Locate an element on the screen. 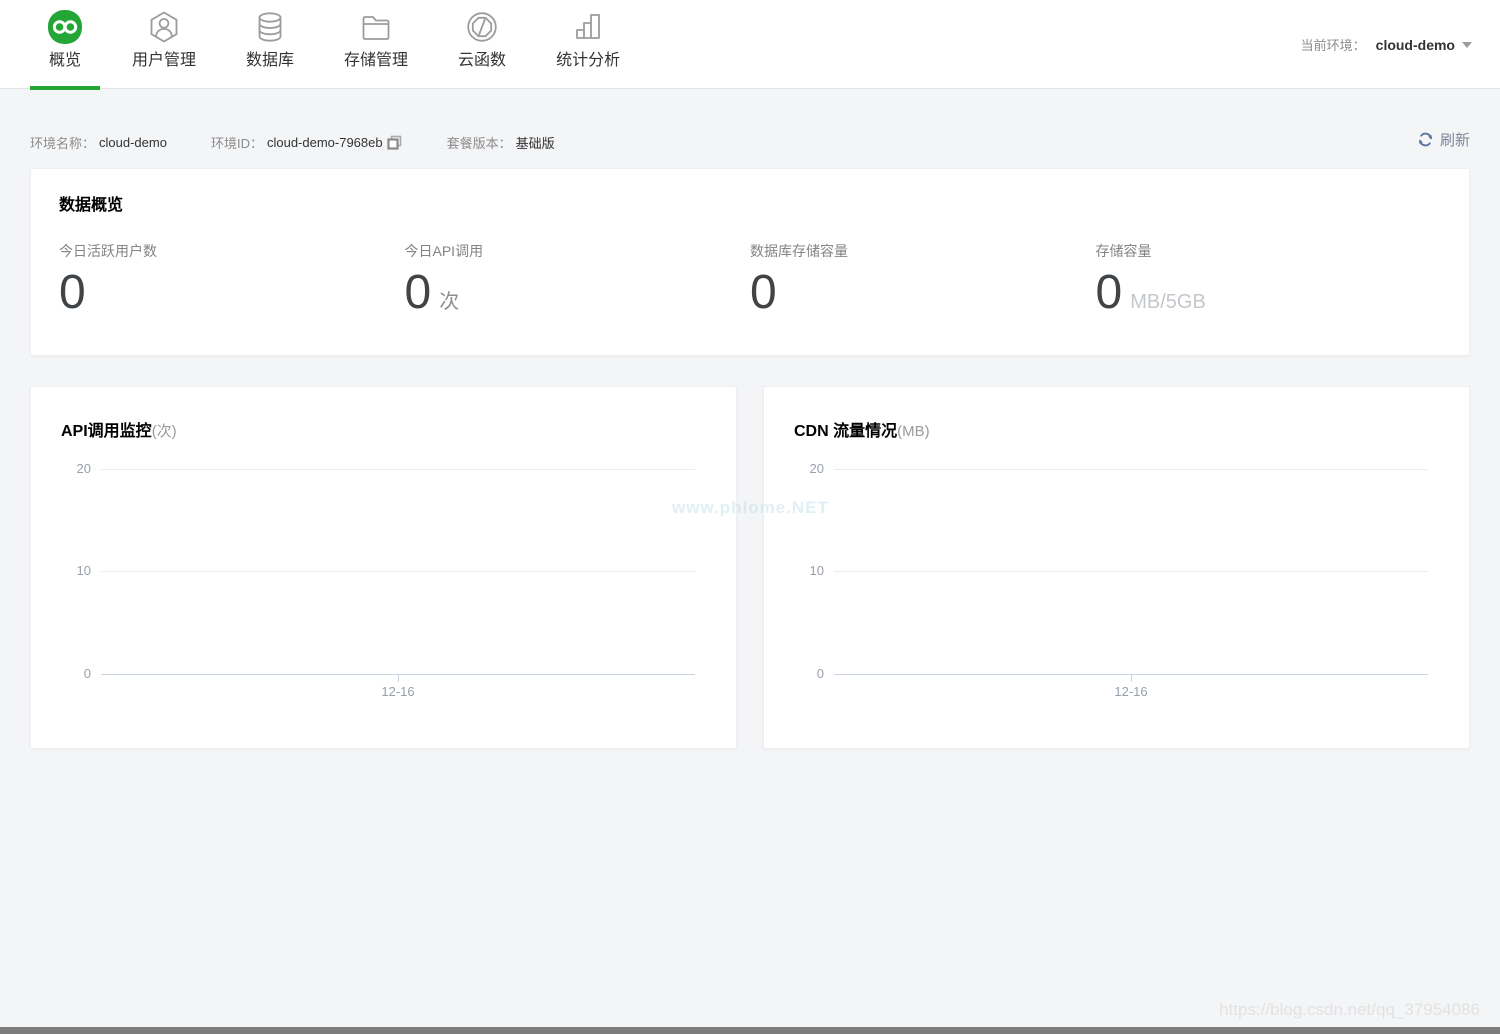 The image size is (1500, 1034). nav-label: 存储管理 is located at coordinates (376, 60).